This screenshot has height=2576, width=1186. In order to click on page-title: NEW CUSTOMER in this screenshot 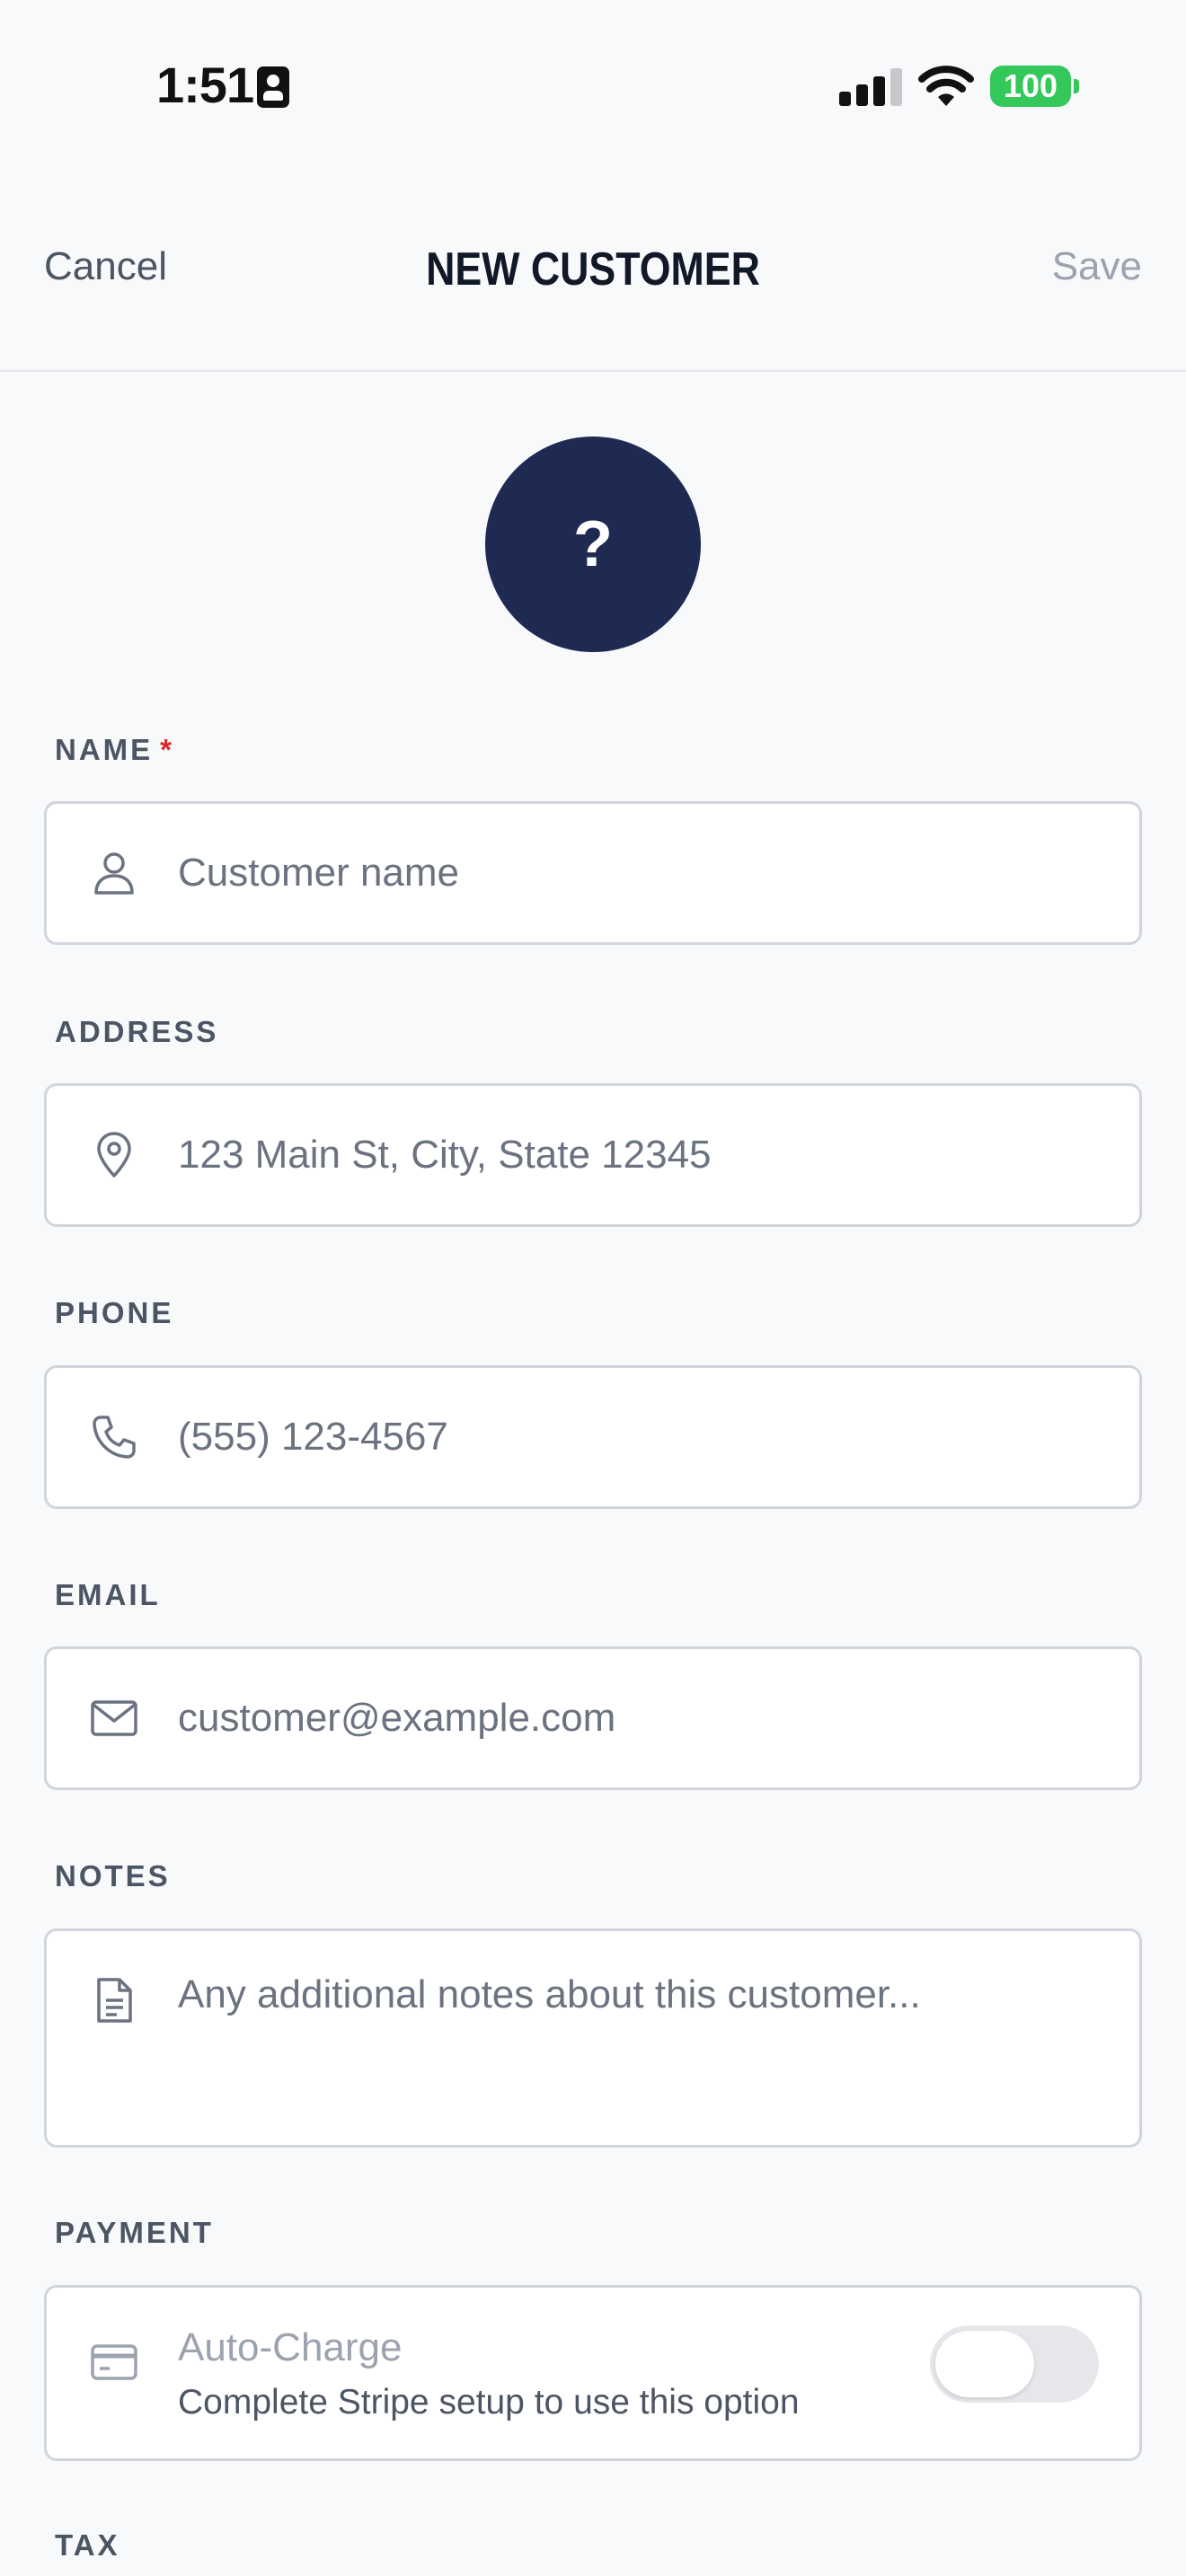, I will do `click(593, 269)`.